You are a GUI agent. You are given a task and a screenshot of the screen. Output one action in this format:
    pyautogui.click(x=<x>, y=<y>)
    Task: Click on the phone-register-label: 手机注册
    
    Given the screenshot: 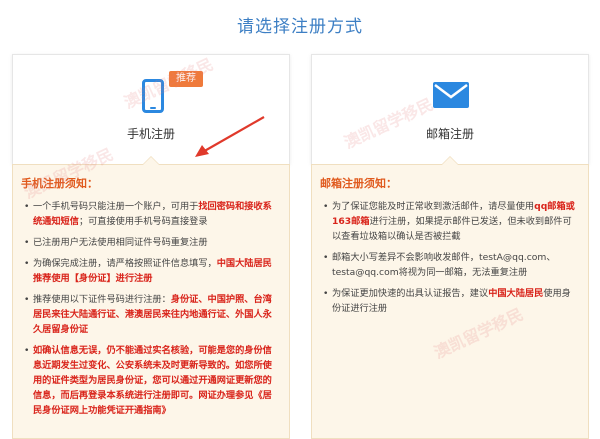 What is the action you would take?
    pyautogui.click(x=150, y=134)
    